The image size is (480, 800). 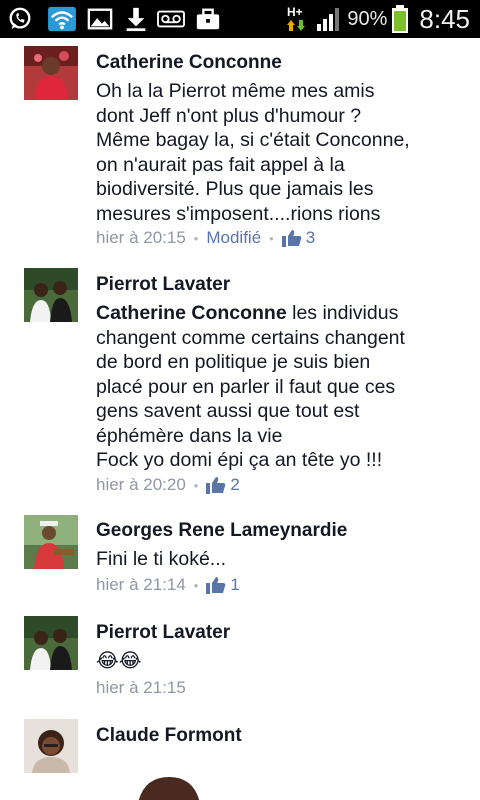 I want to click on comment-author: Catherine Conconne, so click(x=189, y=63).